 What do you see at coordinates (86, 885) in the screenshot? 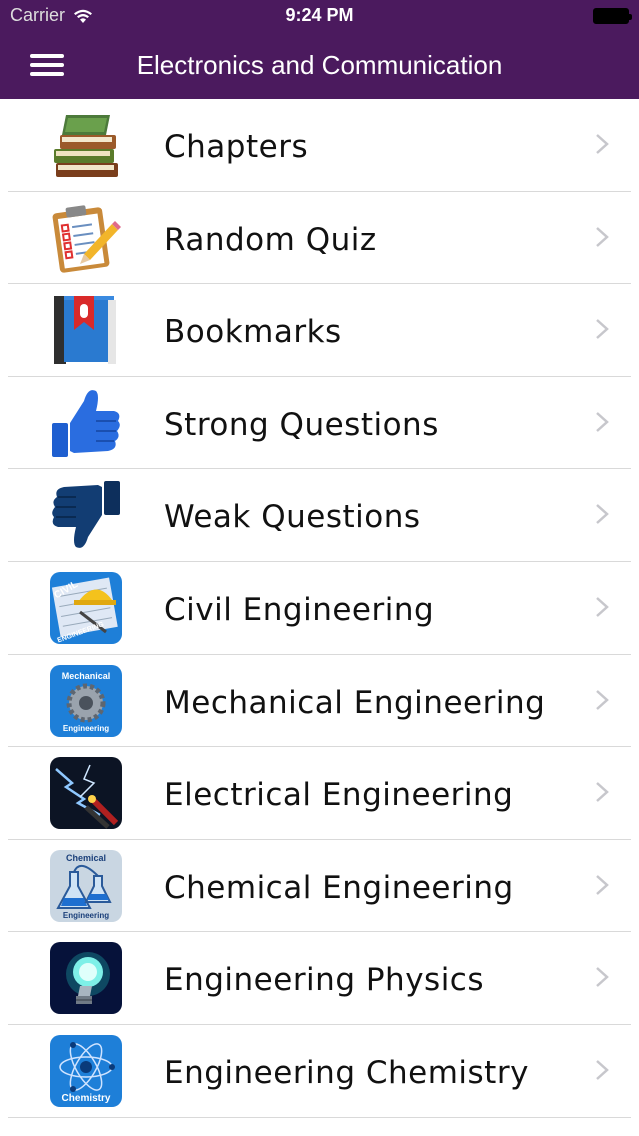
I see `chemical-engineering-icon: Chemical Engineering` at bounding box center [86, 885].